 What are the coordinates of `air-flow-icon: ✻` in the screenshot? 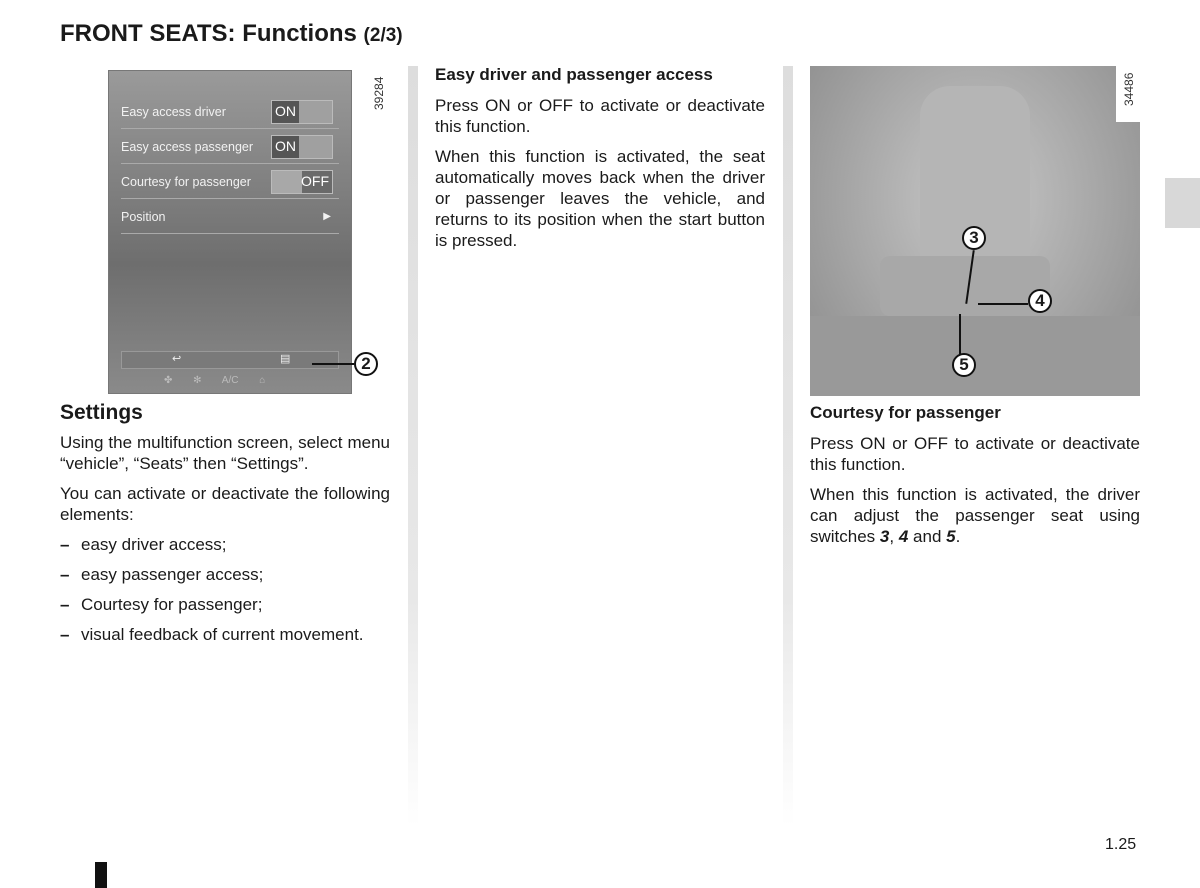 It's located at (197, 380).